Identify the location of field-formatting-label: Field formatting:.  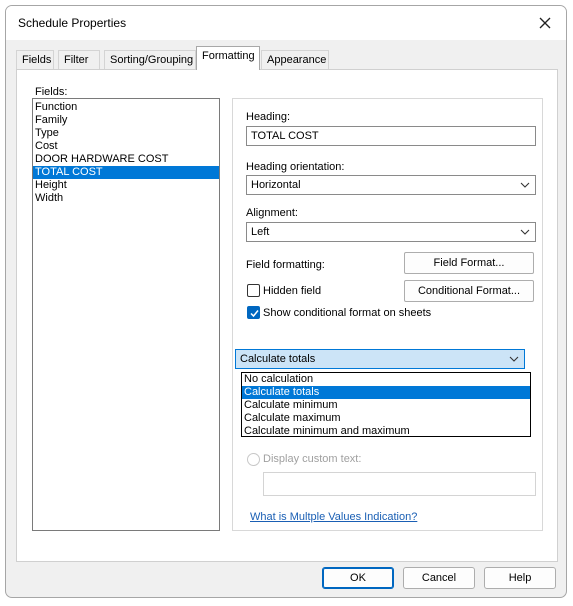
(285, 265).